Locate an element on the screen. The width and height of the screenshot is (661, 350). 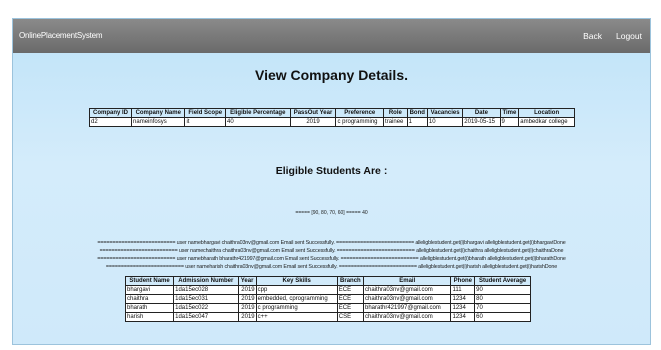
table-cell: c++ is located at coordinates (296, 317).